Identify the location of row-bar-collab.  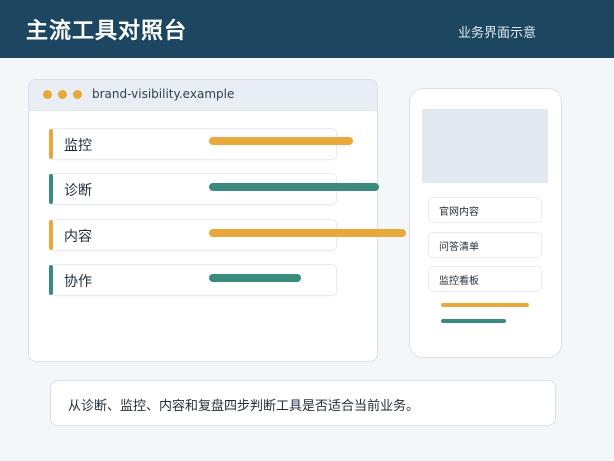
(255, 278).